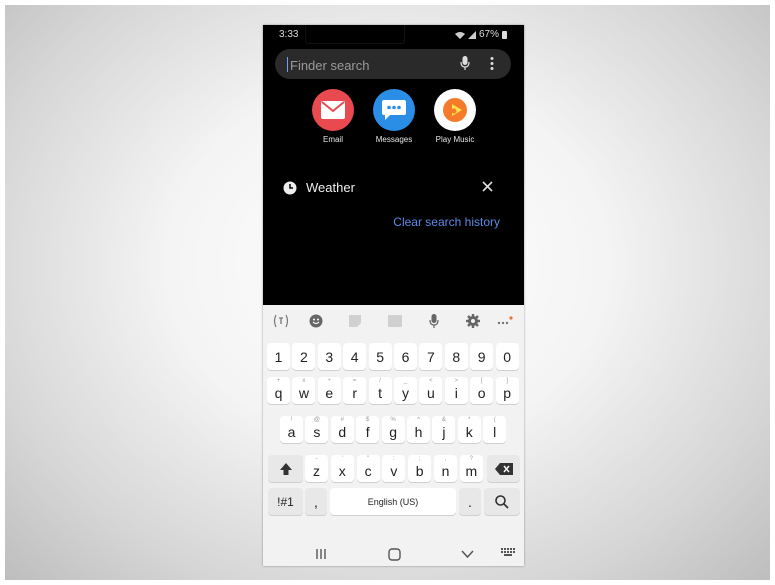 The height and width of the screenshot is (585, 775). I want to click on letter-key-1: @ s, so click(317, 429).